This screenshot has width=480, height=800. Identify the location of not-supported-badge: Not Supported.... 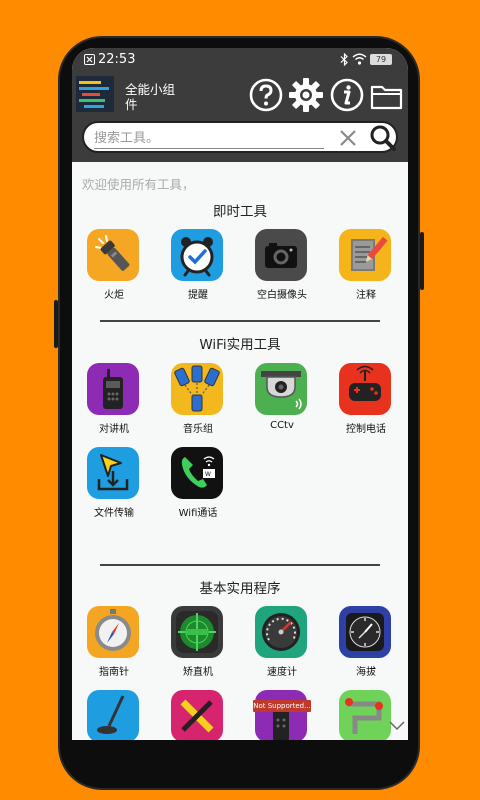
(282, 706).